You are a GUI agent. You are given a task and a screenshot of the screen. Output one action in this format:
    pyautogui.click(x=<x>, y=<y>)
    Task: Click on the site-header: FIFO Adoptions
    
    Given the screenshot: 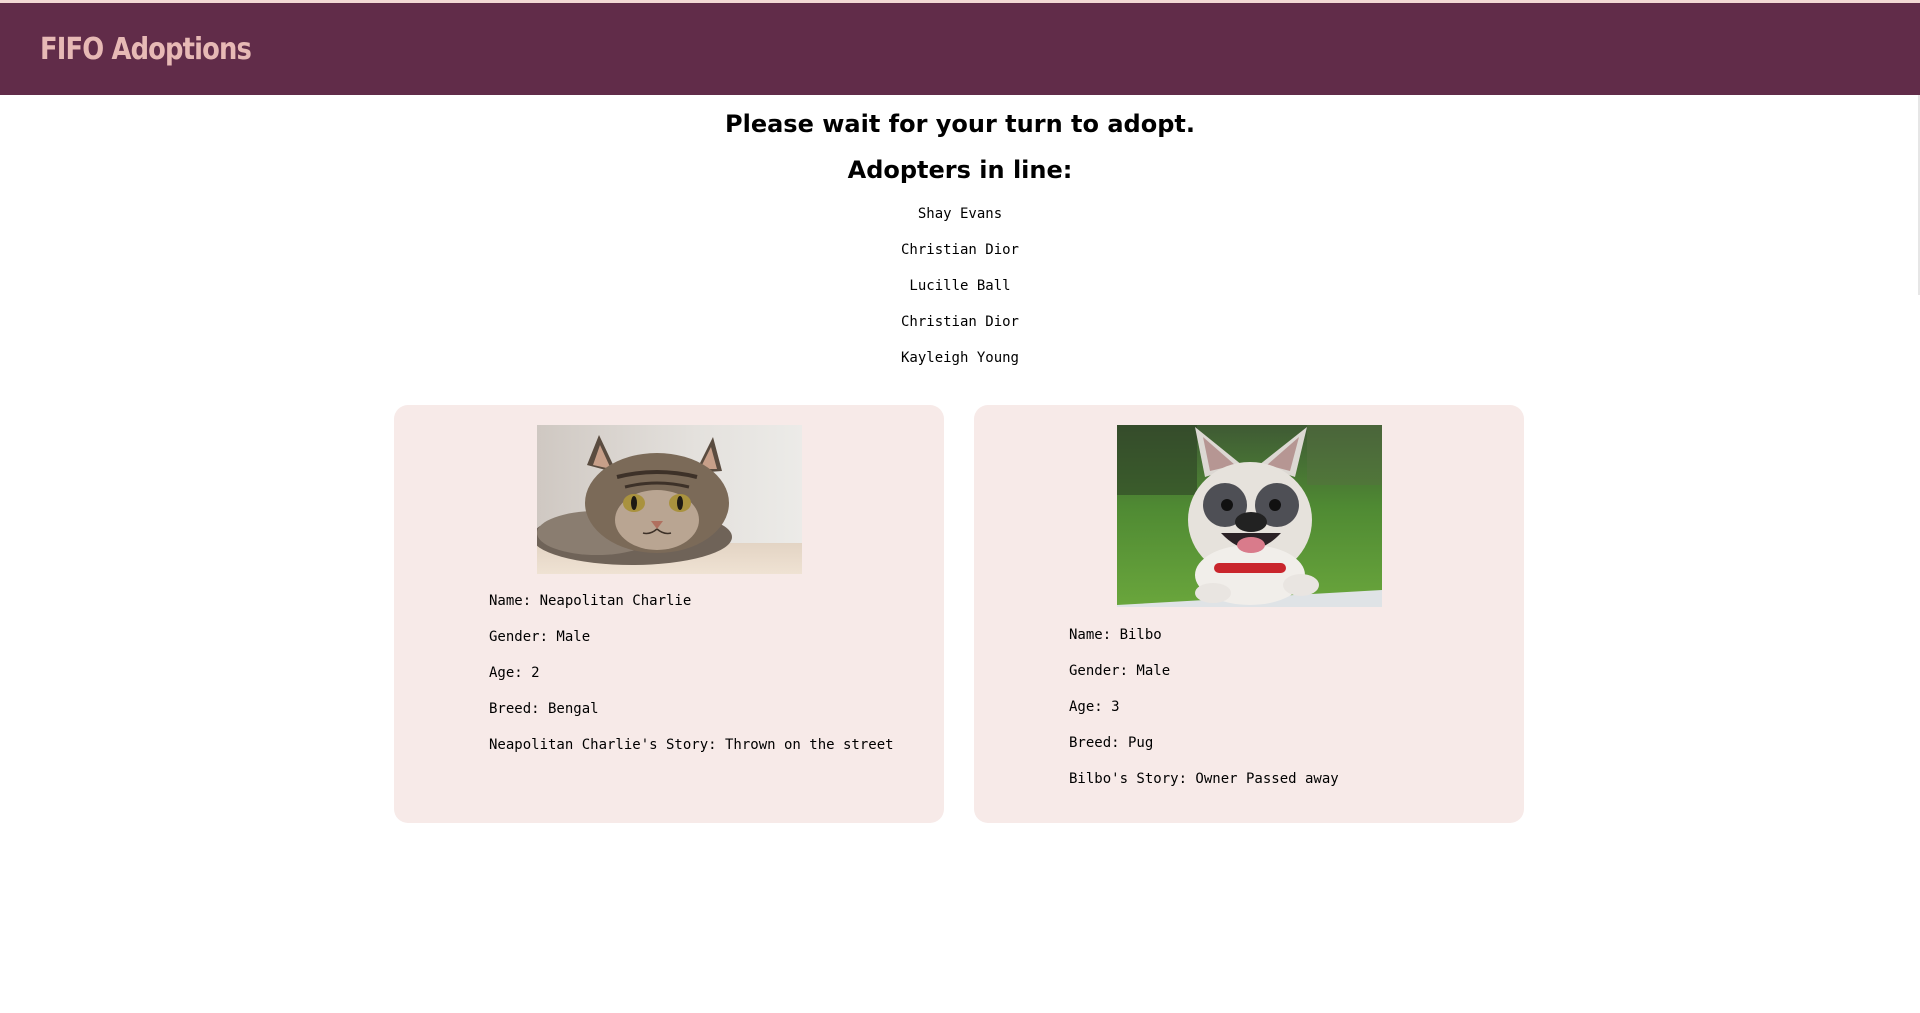 What is the action you would take?
    pyautogui.click(x=960, y=49)
    